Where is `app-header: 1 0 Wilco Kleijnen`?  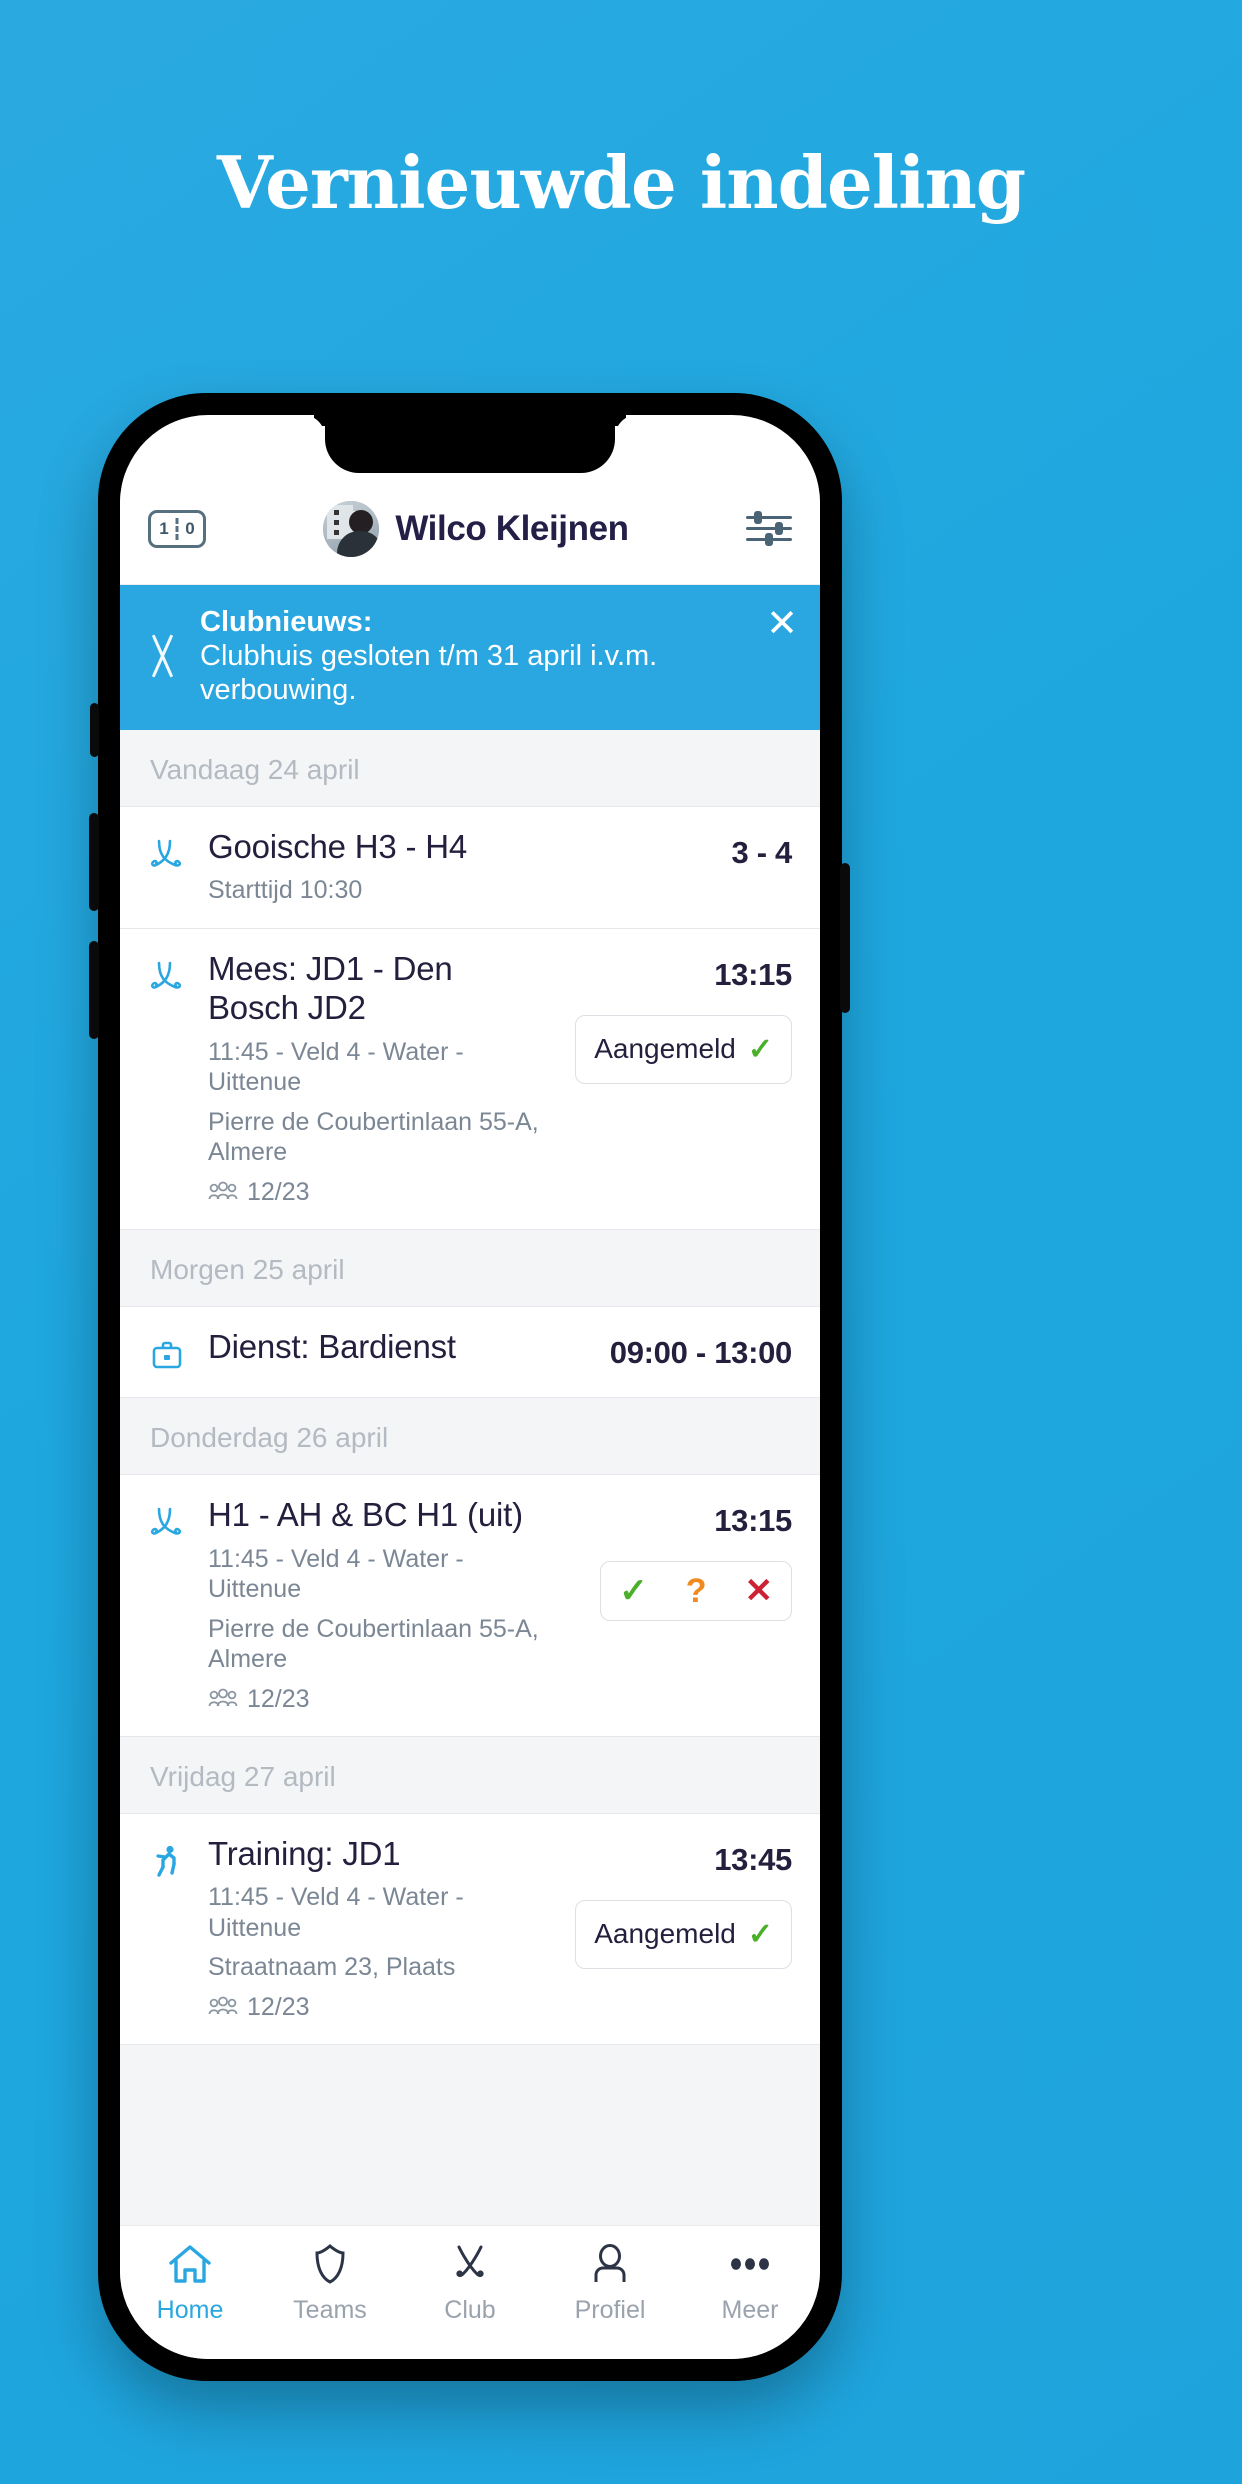 app-header: 1 0 Wilco Kleijnen is located at coordinates (470, 529).